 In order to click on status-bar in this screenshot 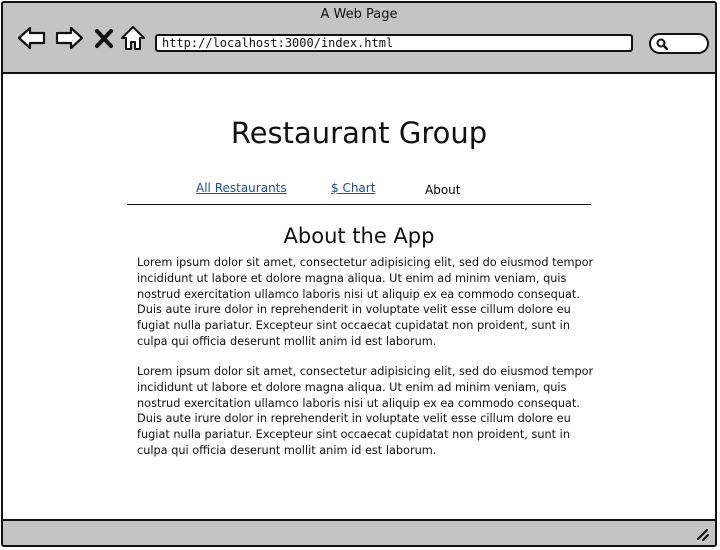, I will do `click(359, 532)`.